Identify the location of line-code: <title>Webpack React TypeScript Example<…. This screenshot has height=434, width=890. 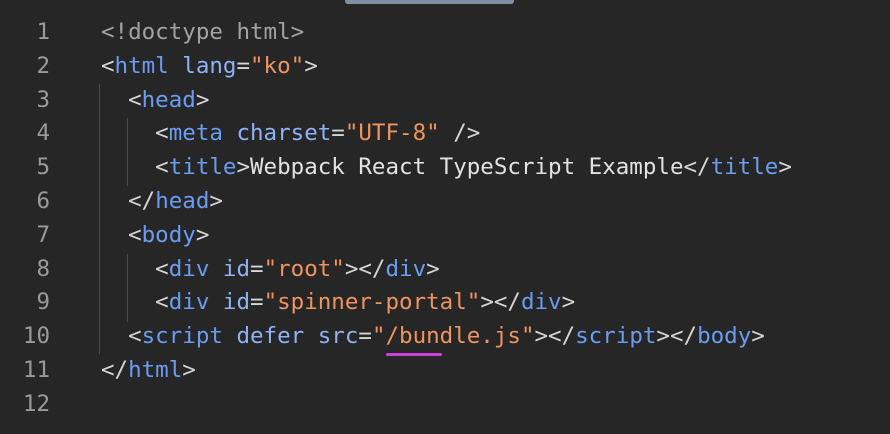
(446, 167).